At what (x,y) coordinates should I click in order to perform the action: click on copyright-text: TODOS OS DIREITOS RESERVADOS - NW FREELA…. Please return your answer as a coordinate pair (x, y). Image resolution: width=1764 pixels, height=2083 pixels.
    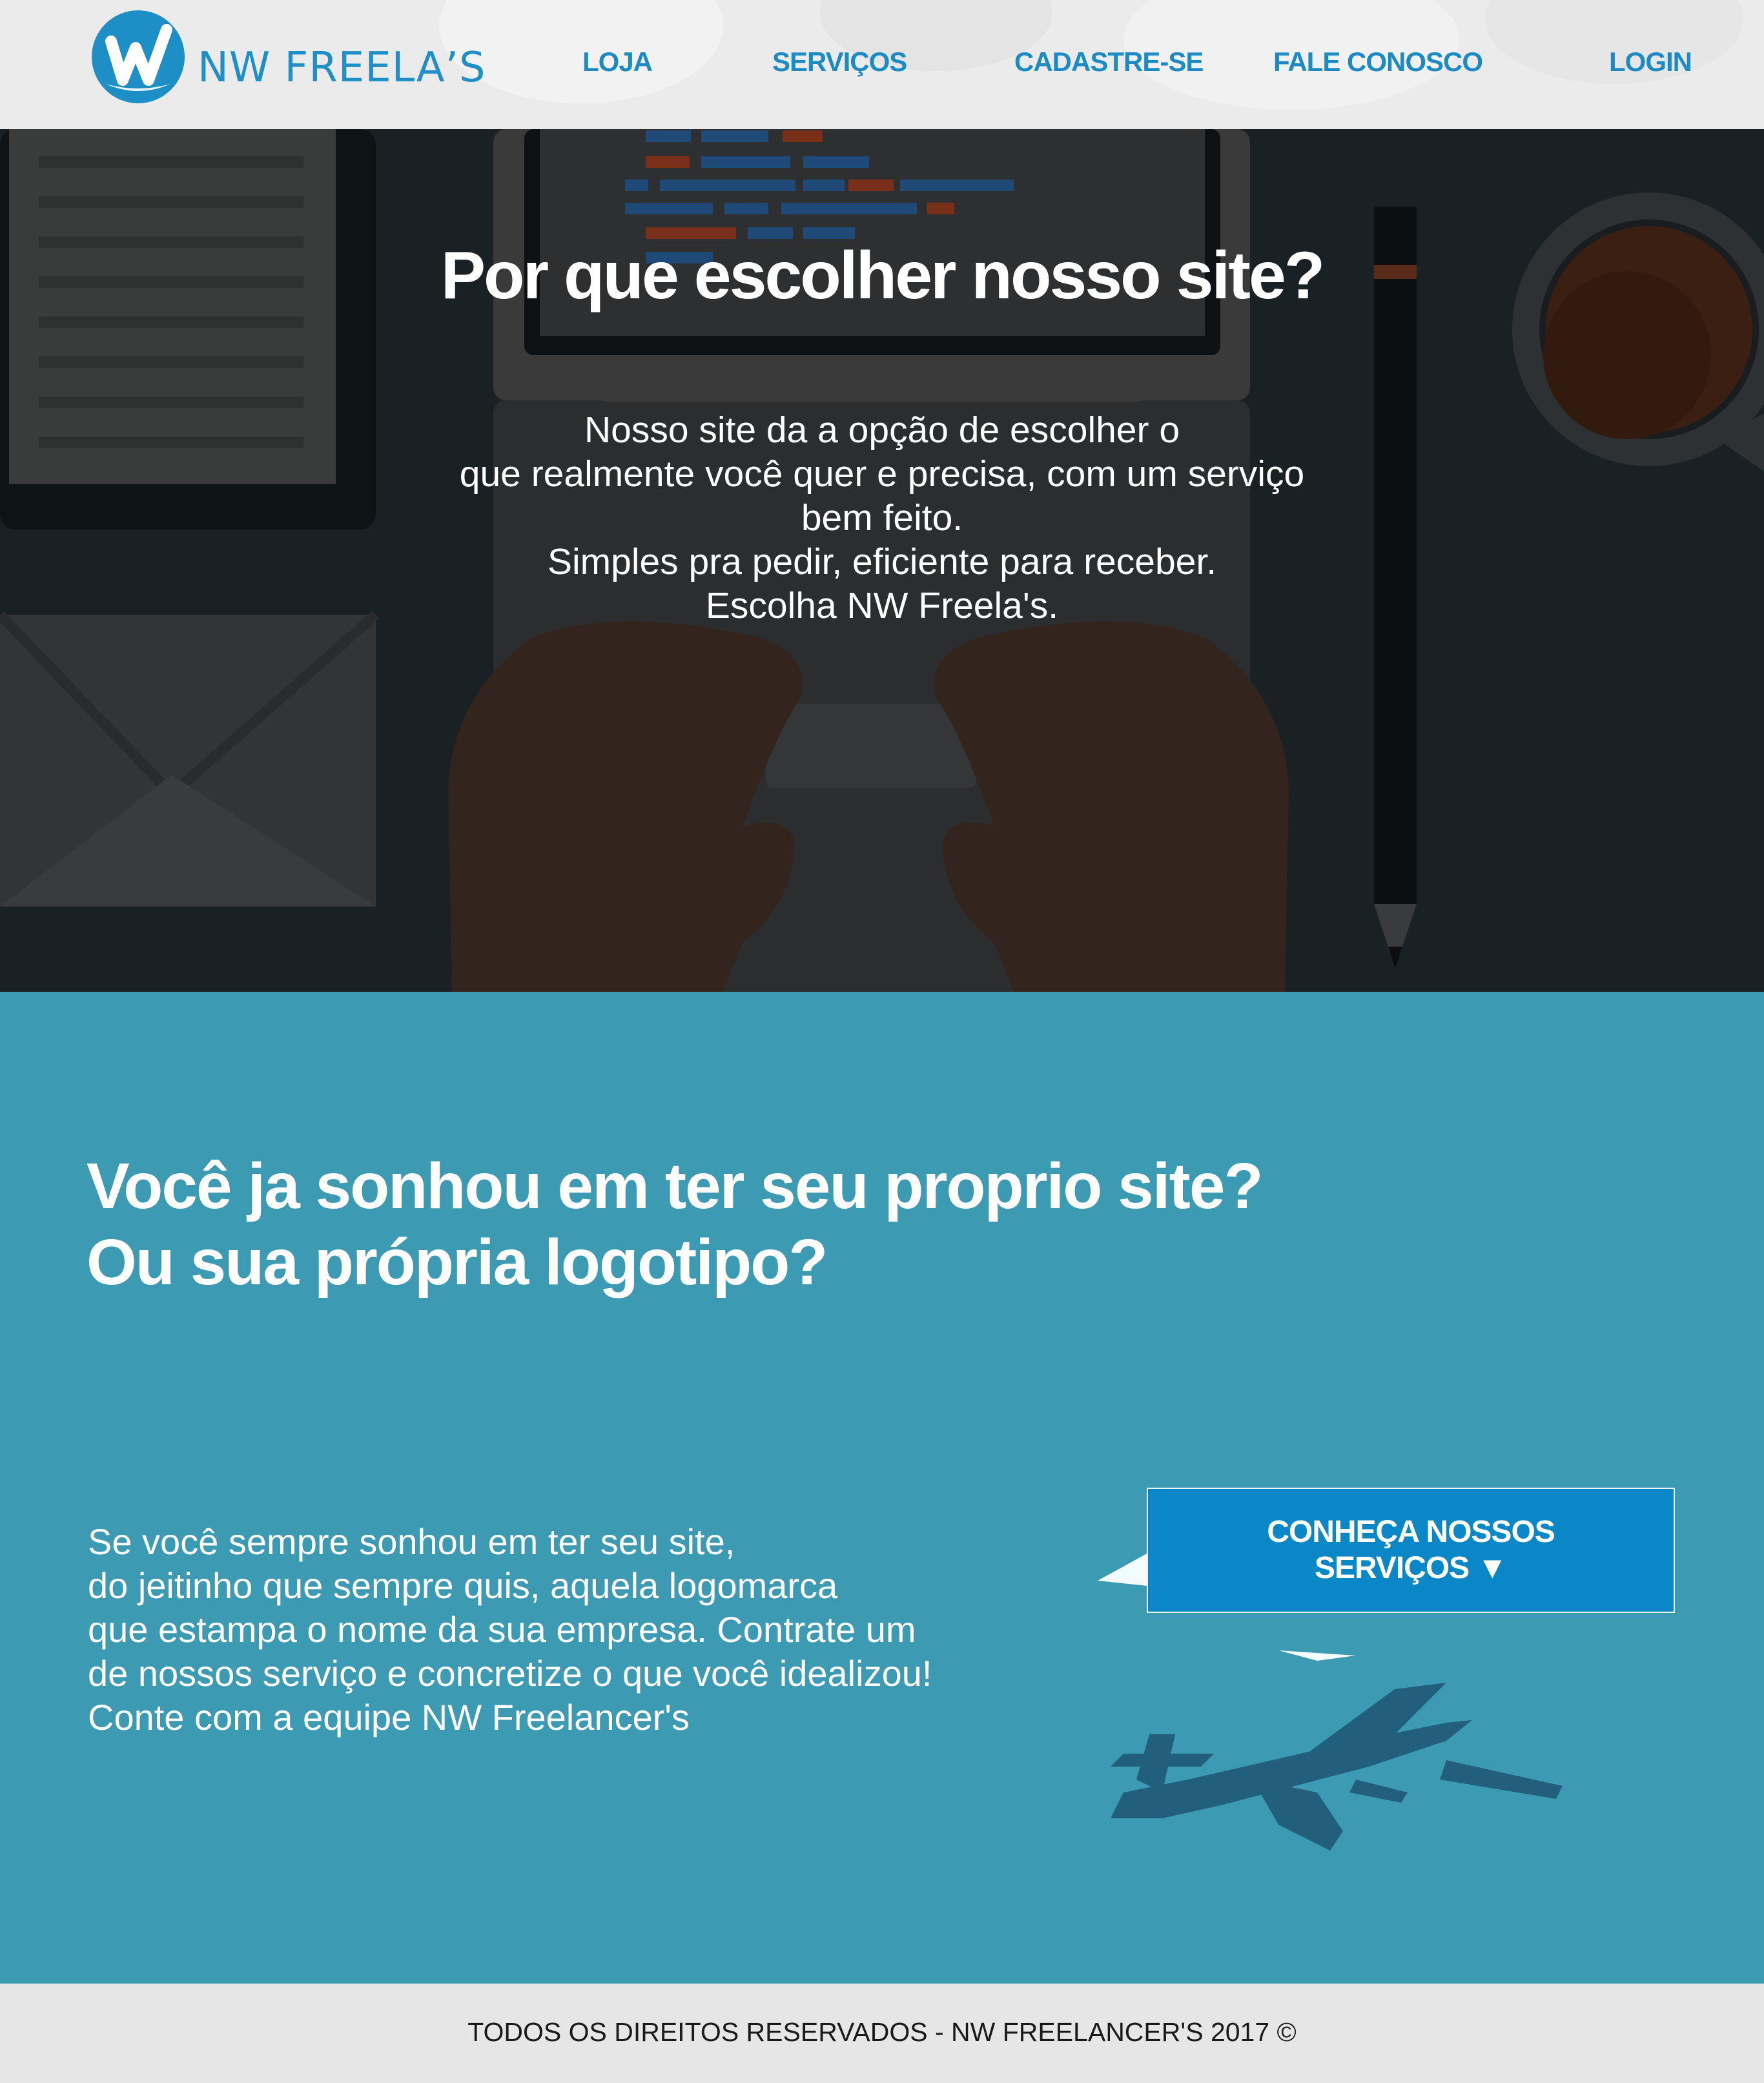
    Looking at the image, I should click on (882, 2032).